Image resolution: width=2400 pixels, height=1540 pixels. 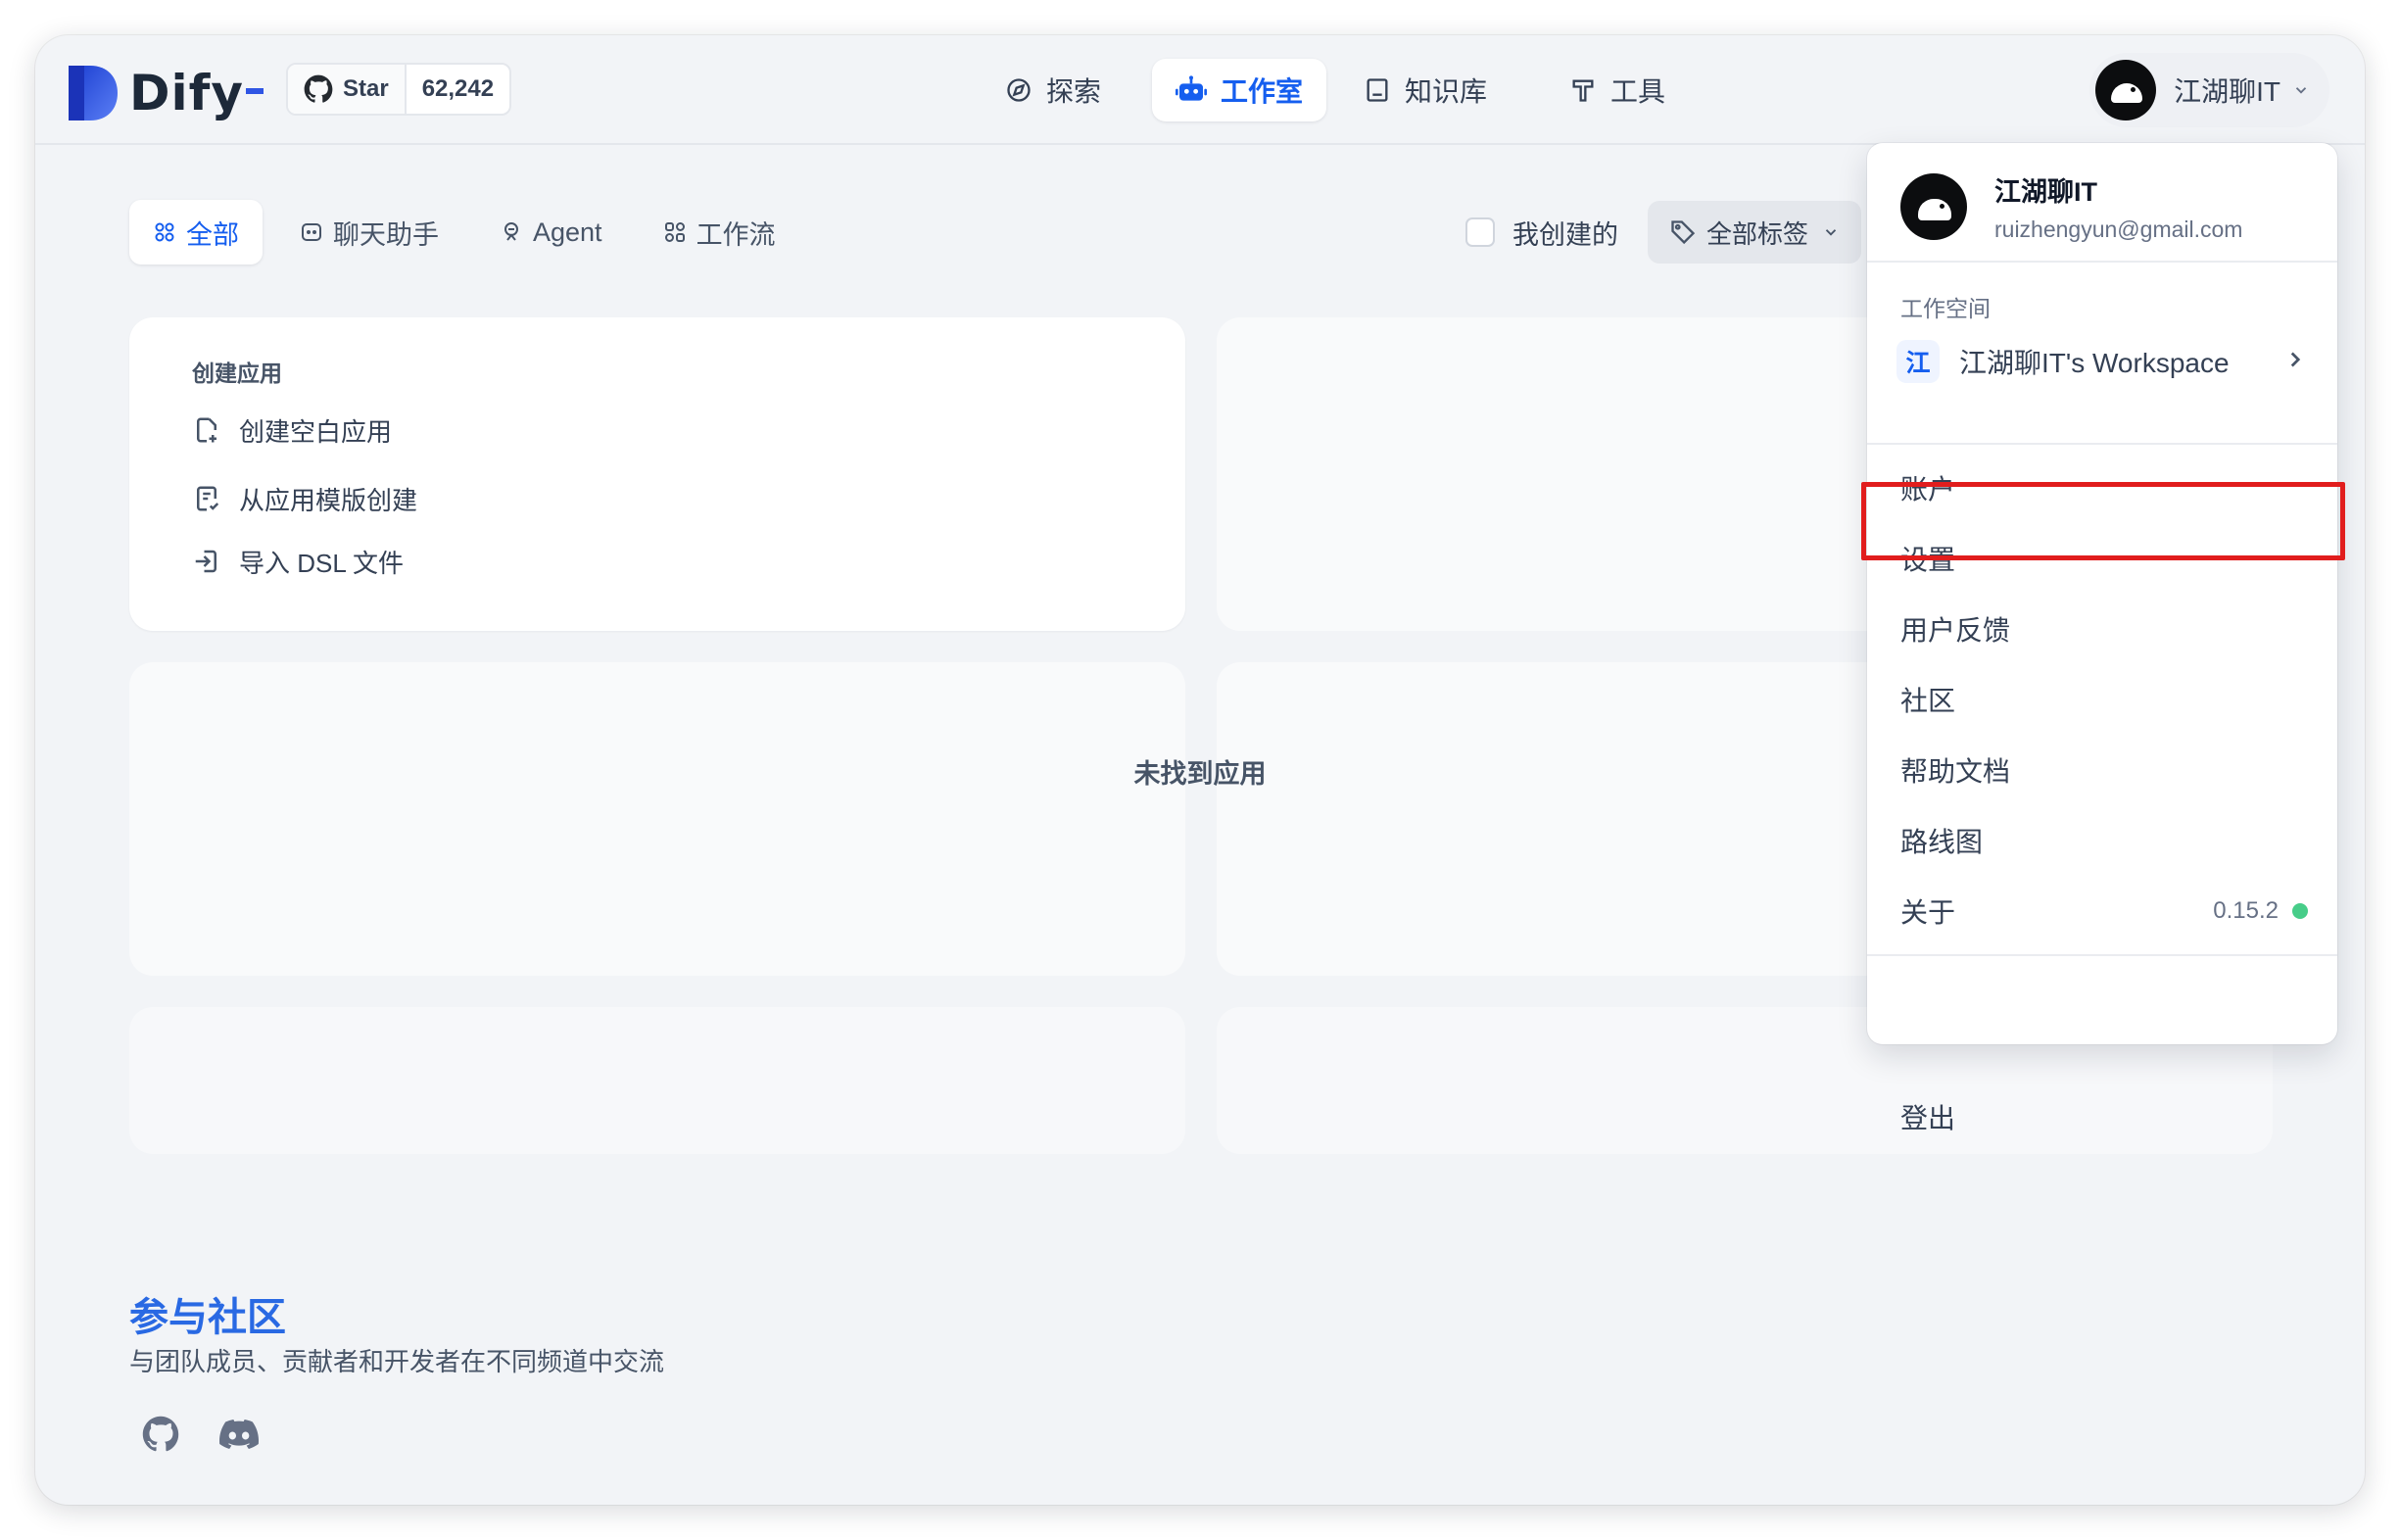 I want to click on tab-workflow: 工作流, so click(x=719, y=233).